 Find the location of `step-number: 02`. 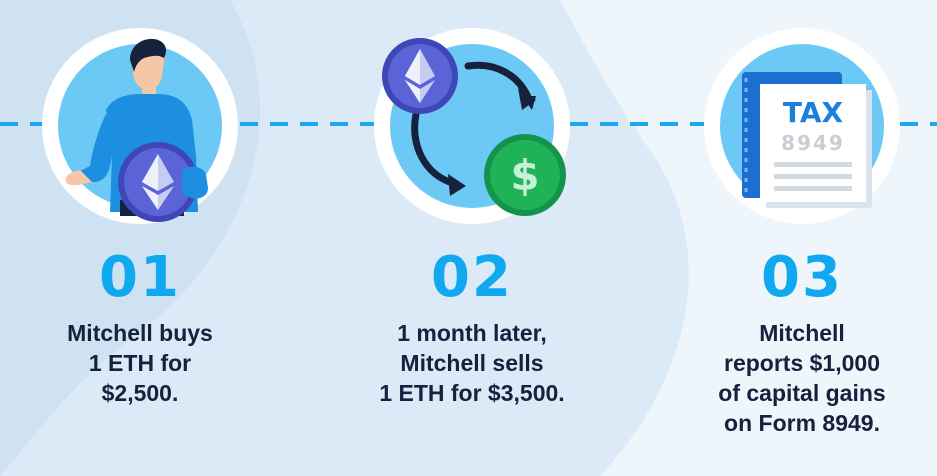

step-number: 02 is located at coordinates (472, 277).